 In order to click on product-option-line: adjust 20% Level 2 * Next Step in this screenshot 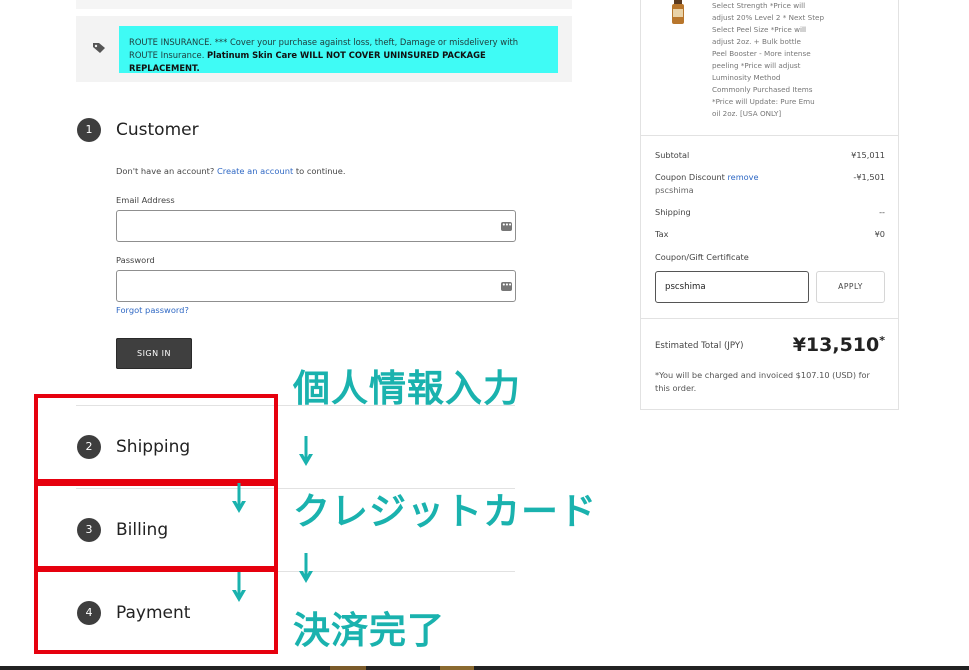, I will do `click(768, 17)`.